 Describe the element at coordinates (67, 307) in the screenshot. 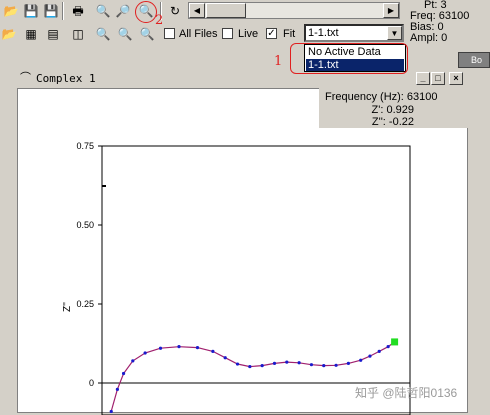

I see `y-axis-label: Z''` at that location.